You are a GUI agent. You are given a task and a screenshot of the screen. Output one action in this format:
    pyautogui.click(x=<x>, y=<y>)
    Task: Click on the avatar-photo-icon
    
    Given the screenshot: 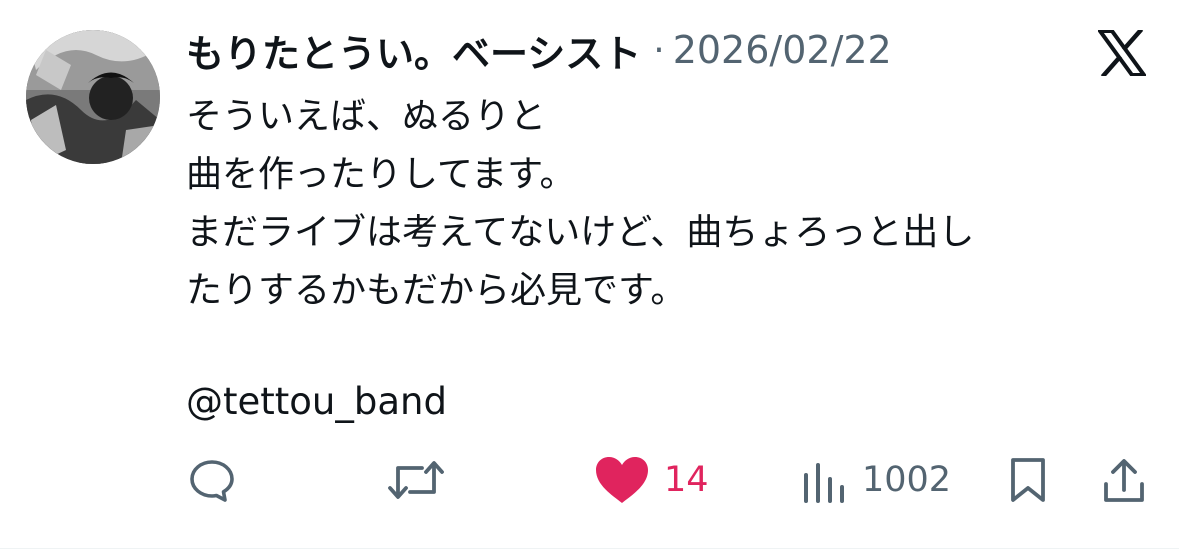 What is the action you would take?
    pyautogui.click(x=93, y=97)
    